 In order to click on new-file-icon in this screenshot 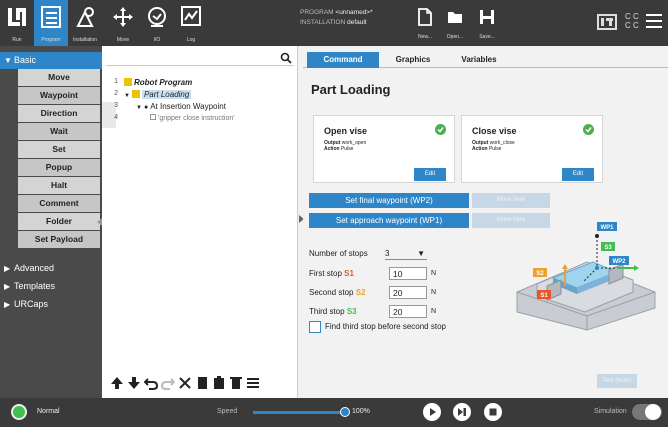, I will do `click(425, 17)`.